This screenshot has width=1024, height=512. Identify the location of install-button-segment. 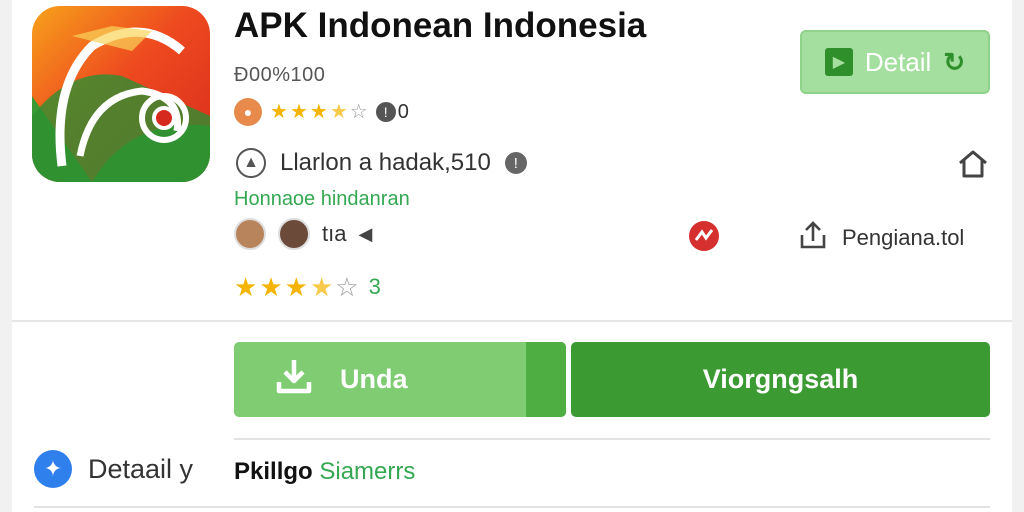
(546, 379).